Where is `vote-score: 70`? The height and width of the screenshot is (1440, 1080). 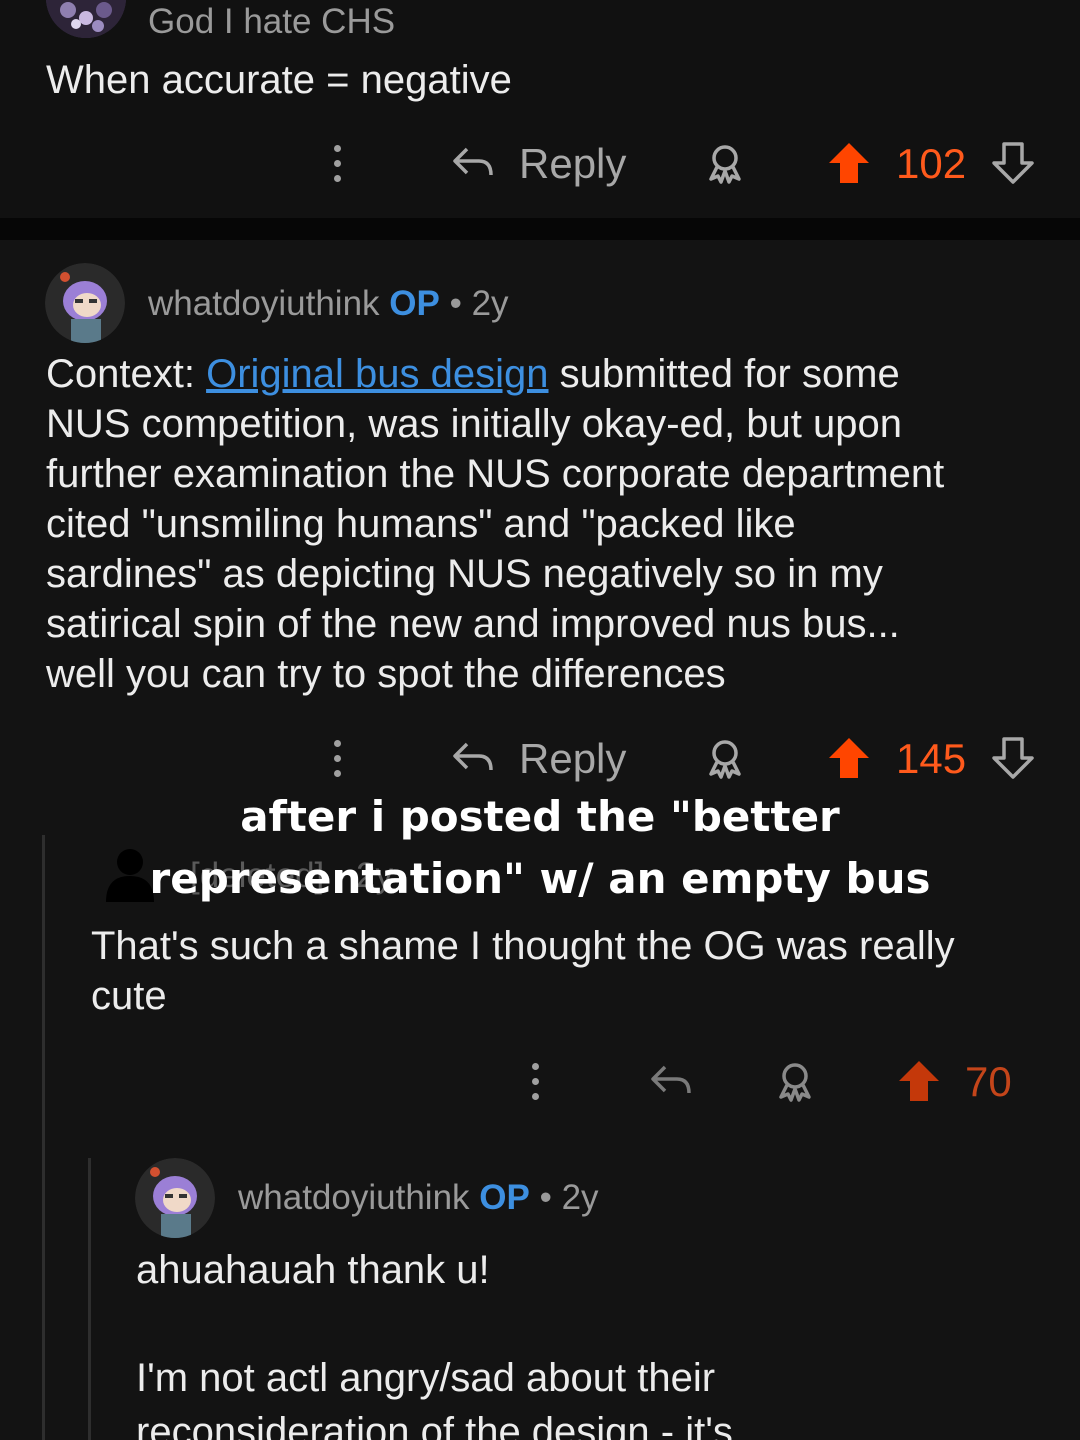
vote-score: 70 is located at coordinates (988, 1081).